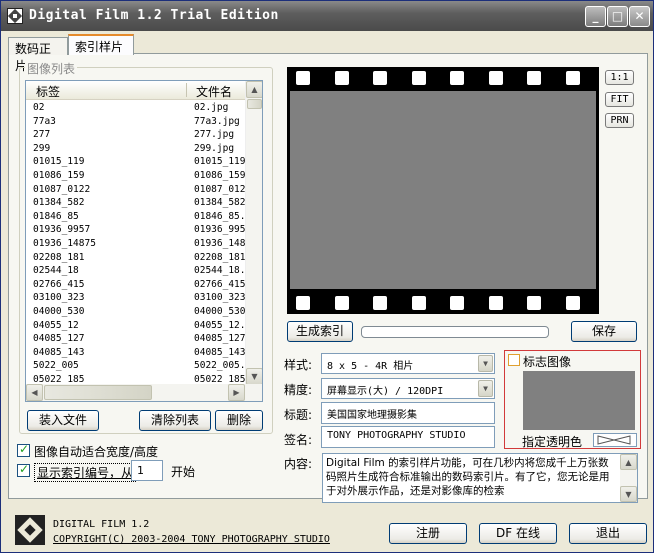  What do you see at coordinates (136, 353) in the screenshot?
I see `list-item: 04085_143 04085_143` at bounding box center [136, 353].